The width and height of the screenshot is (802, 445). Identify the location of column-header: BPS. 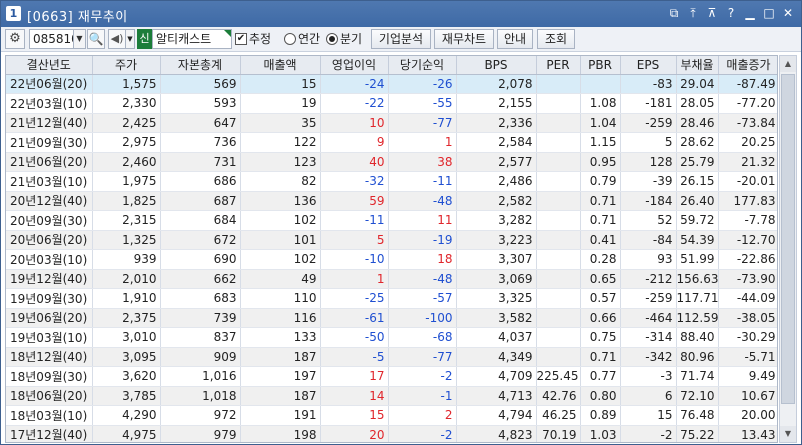
(496, 65).